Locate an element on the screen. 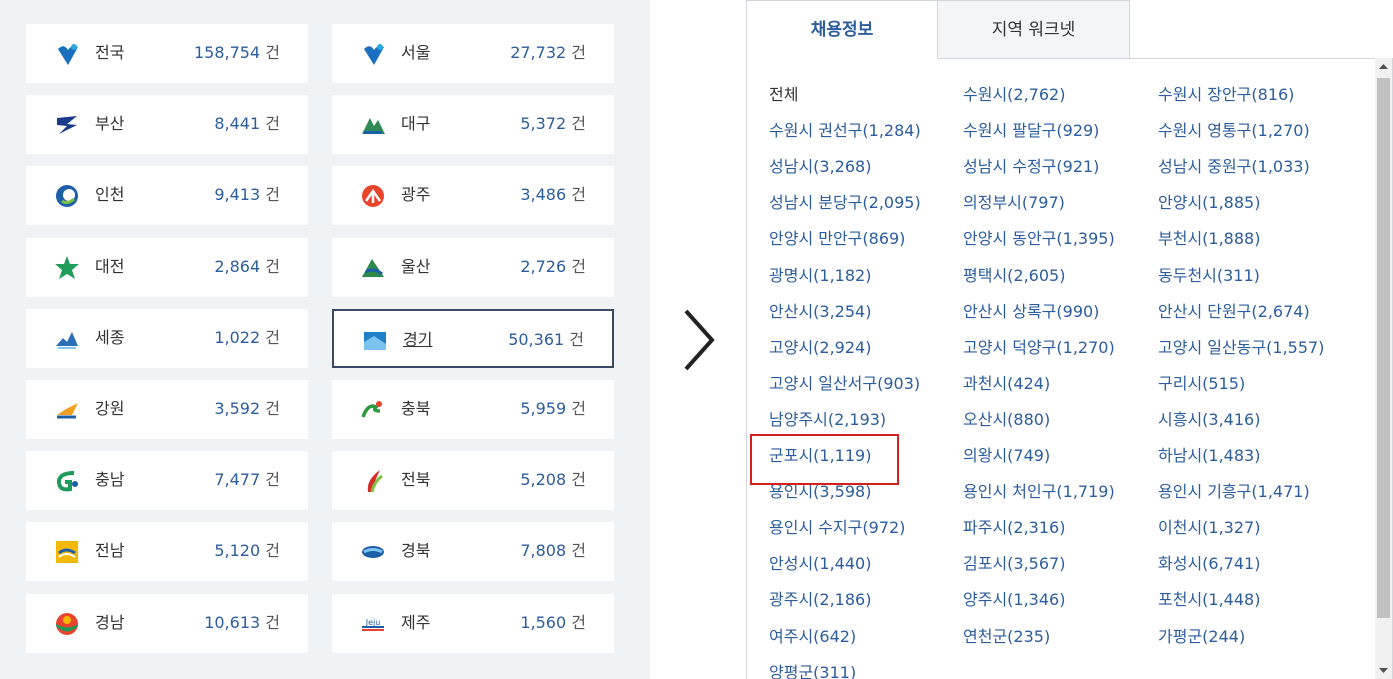 The width and height of the screenshot is (1393, 679). region-card: 세종 1,022 건 is located at coordinates (167, 338).